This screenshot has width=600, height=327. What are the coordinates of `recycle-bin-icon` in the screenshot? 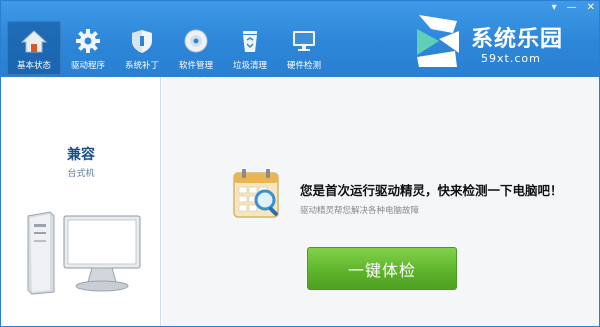 It's located at (250, 41).